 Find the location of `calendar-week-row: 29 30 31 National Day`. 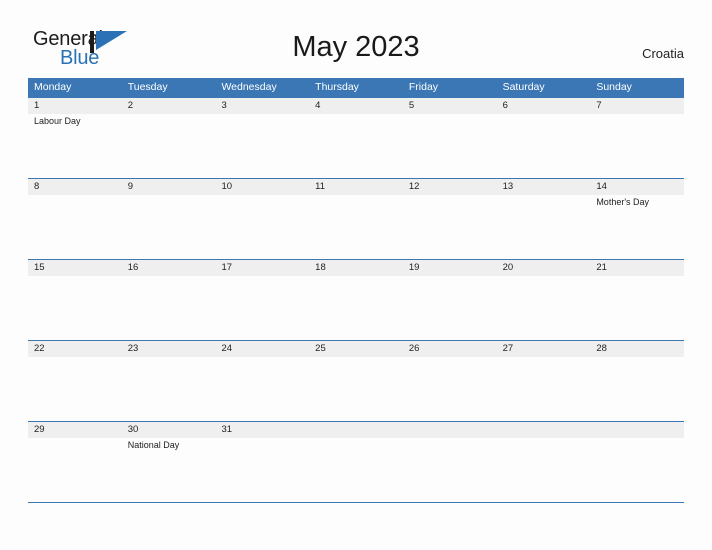

calendar-week-row: 29 30 31 National Day is located at coordinates (356, 461).